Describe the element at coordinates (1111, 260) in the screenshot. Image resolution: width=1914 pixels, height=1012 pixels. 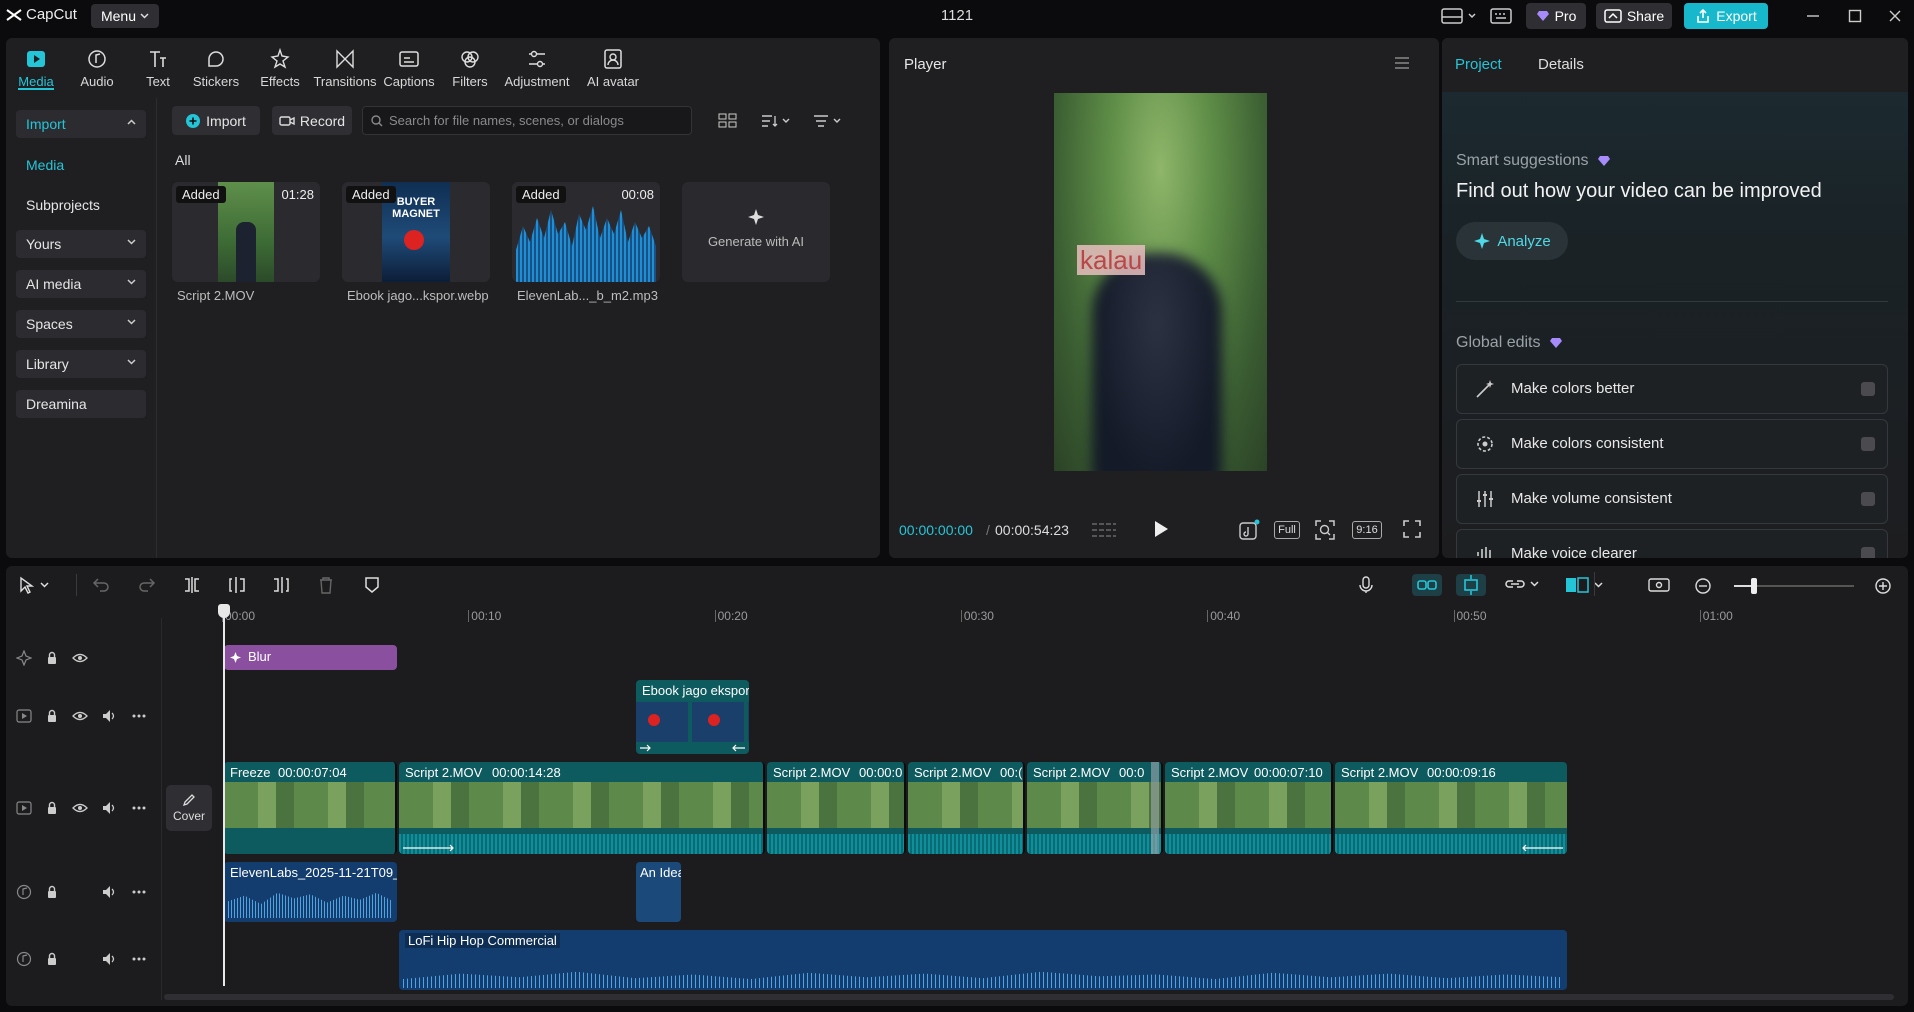
I see `text-overlay: kalau` at that location.